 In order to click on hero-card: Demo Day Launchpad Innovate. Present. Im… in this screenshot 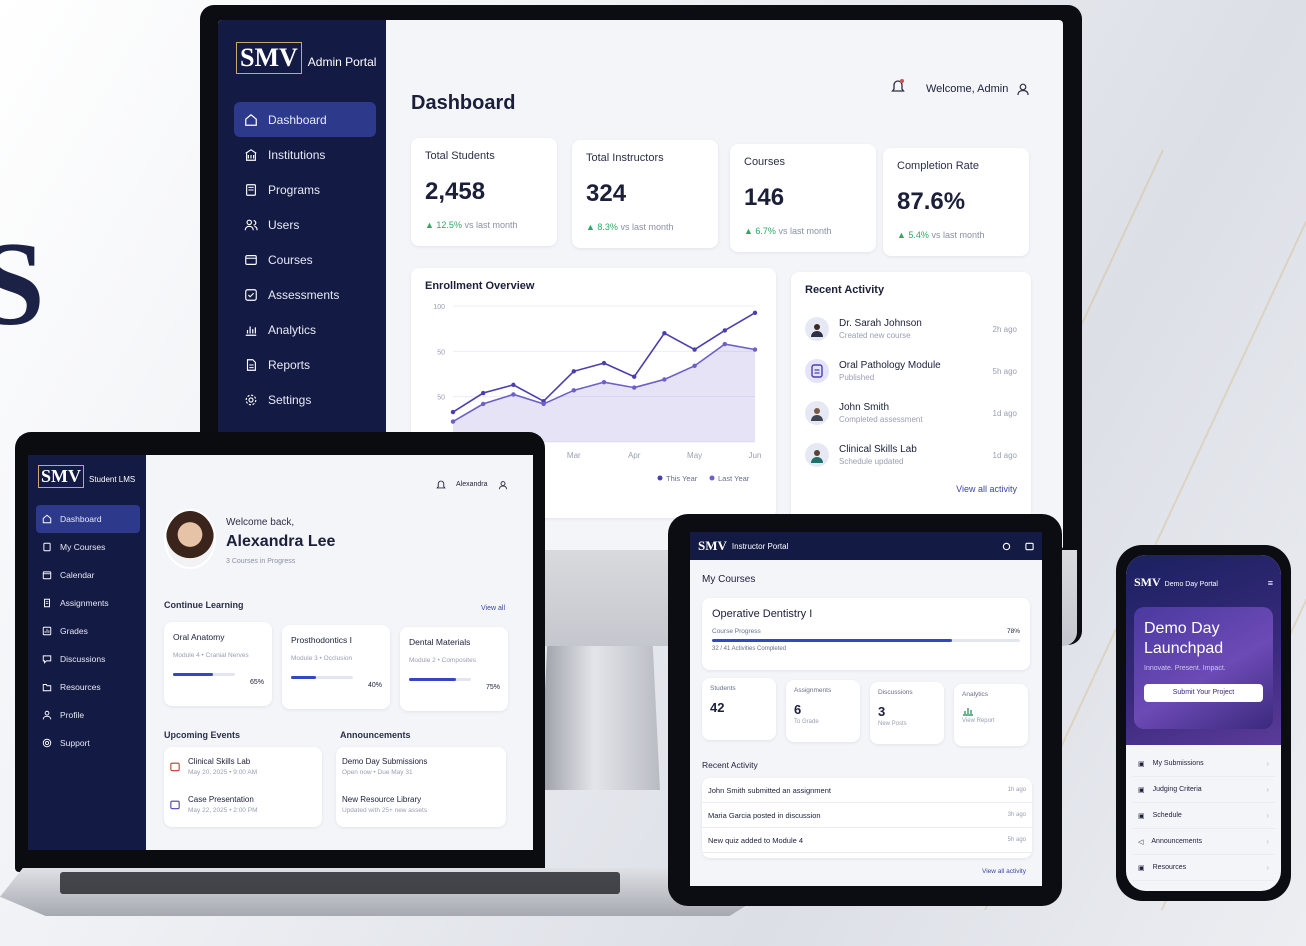, I will do `click(1203, 668)`.